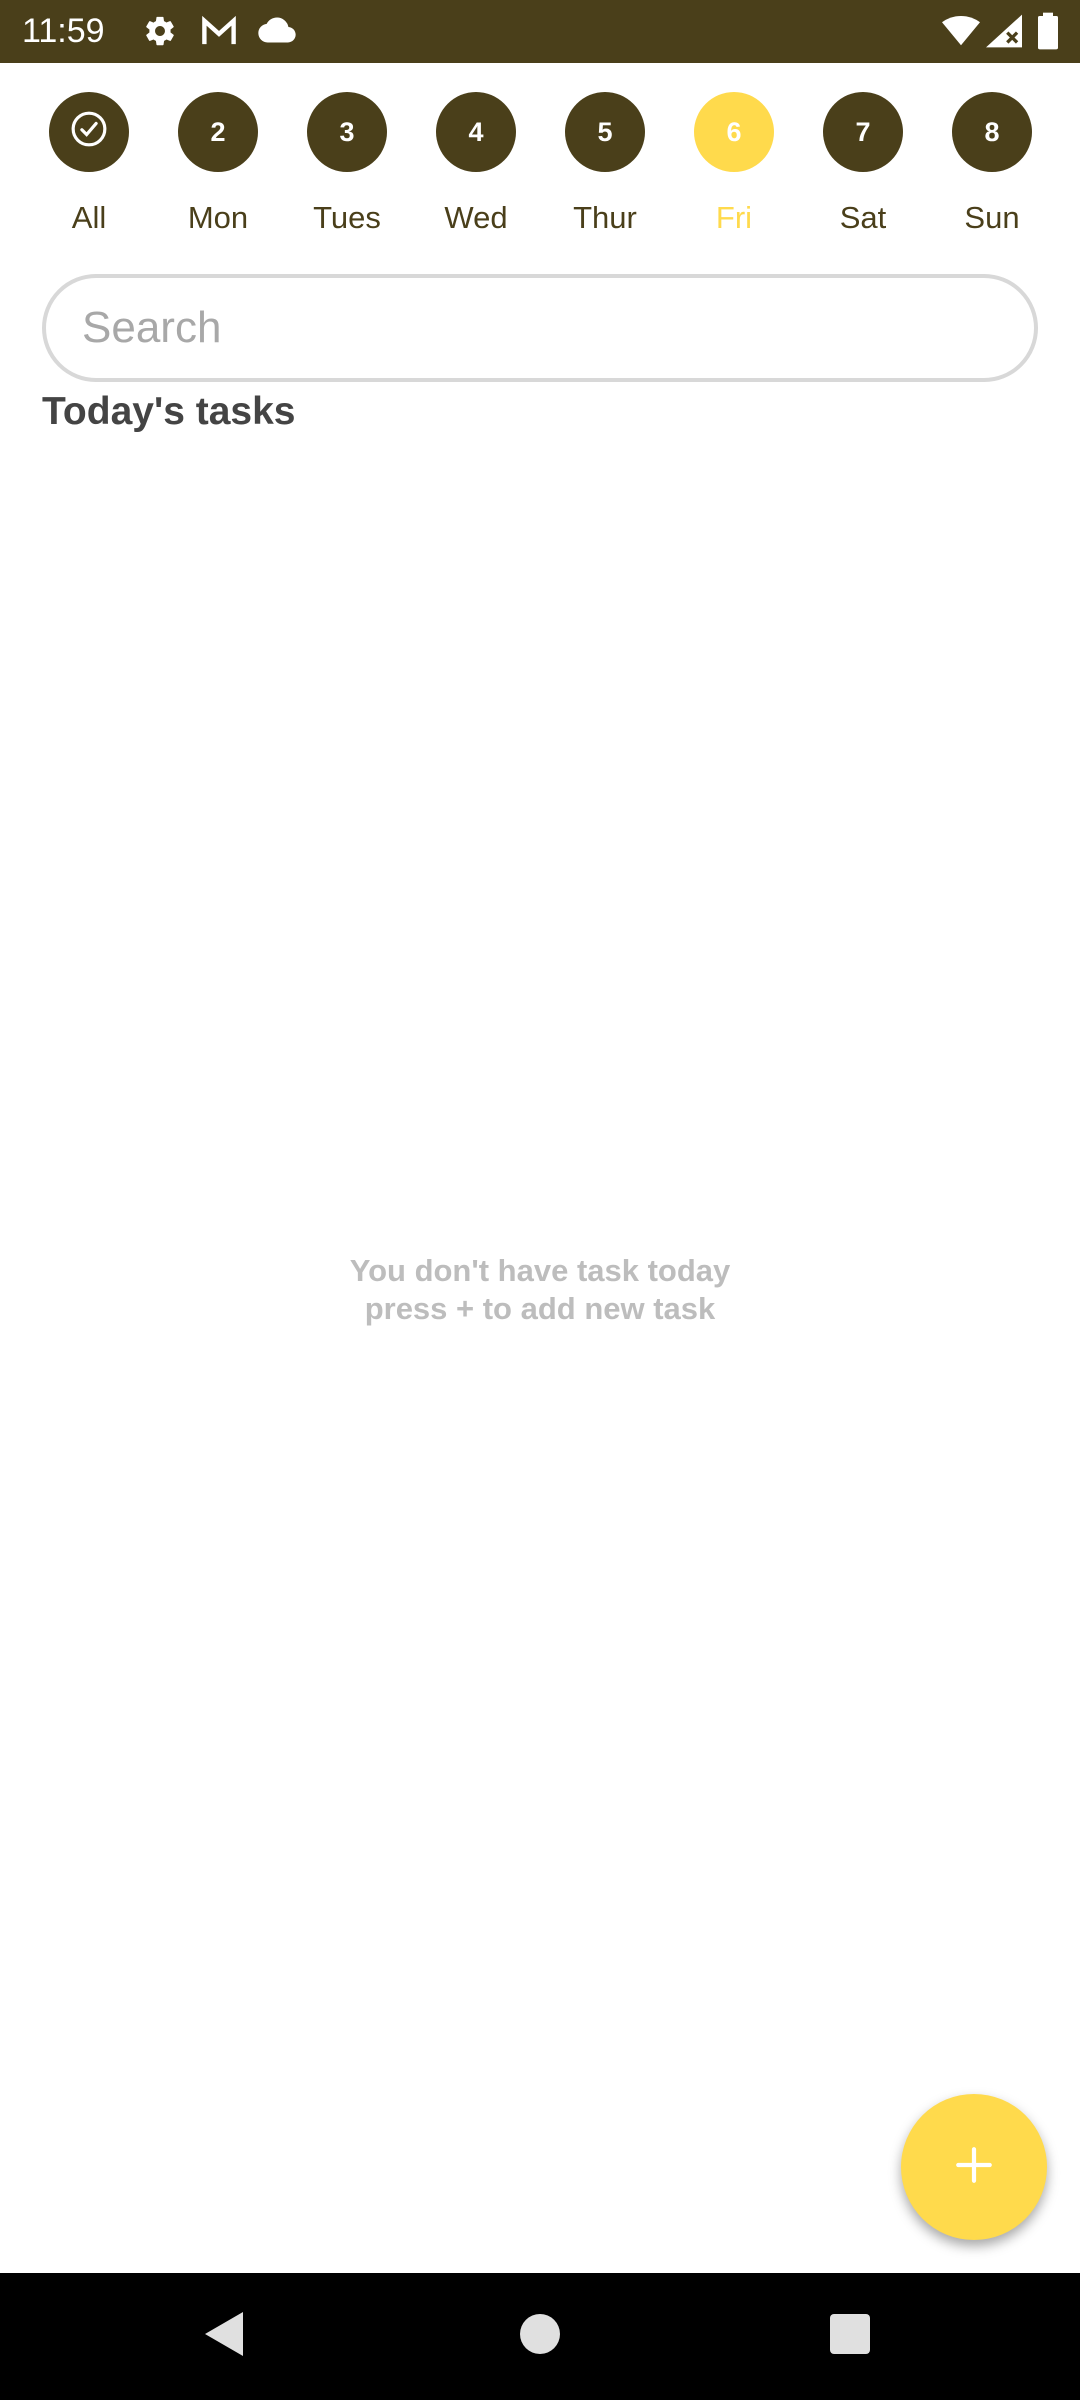 This screenshot has width=1080, height=2400. Describe the element at coordinates (863, 217) in the screenshot. I see `day-label: Sat` at that location.